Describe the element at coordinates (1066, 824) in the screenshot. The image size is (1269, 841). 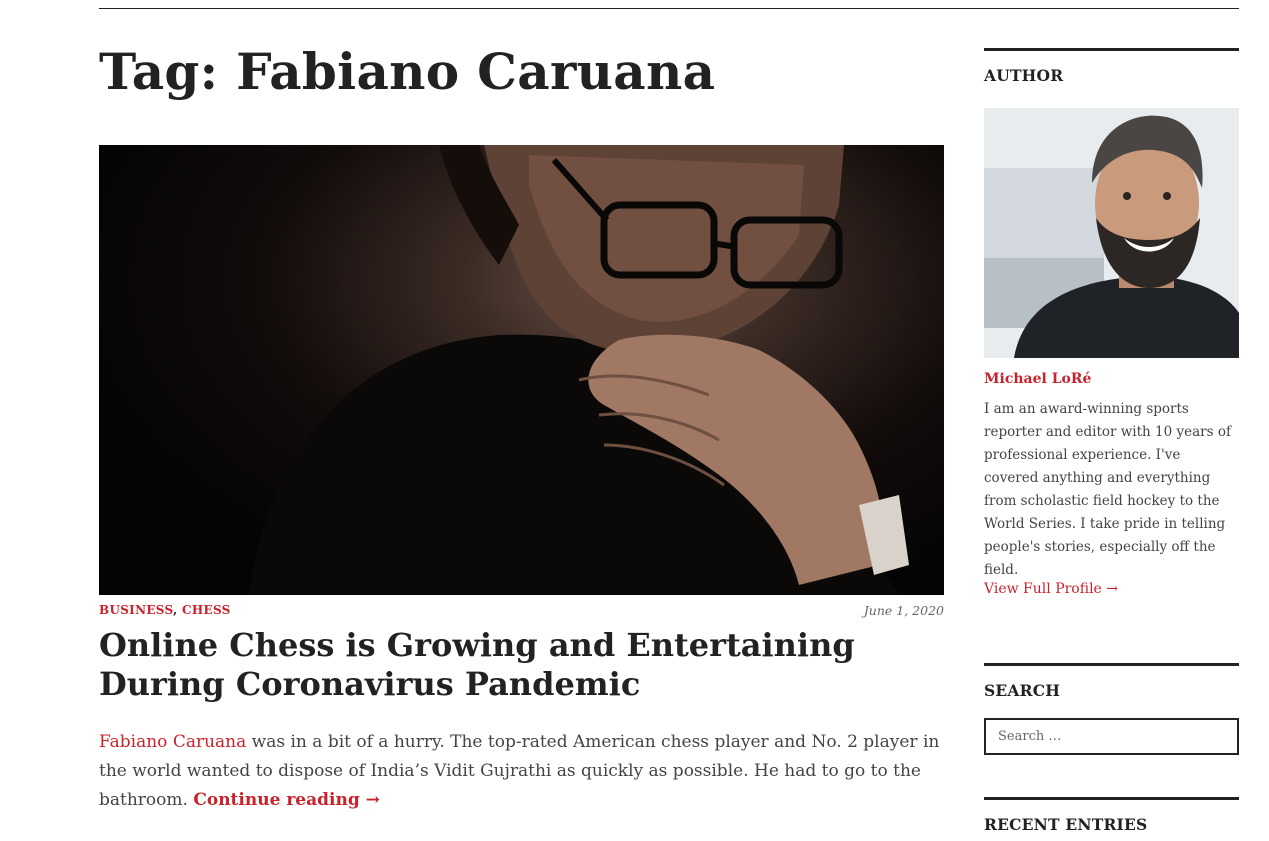
I see `recent-entries-heading: Recent Entries` at that location.